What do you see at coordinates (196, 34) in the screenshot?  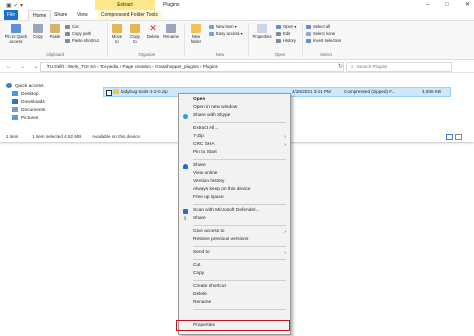 I see `new-folder-button: New folder` at bounding box center [196, 34].